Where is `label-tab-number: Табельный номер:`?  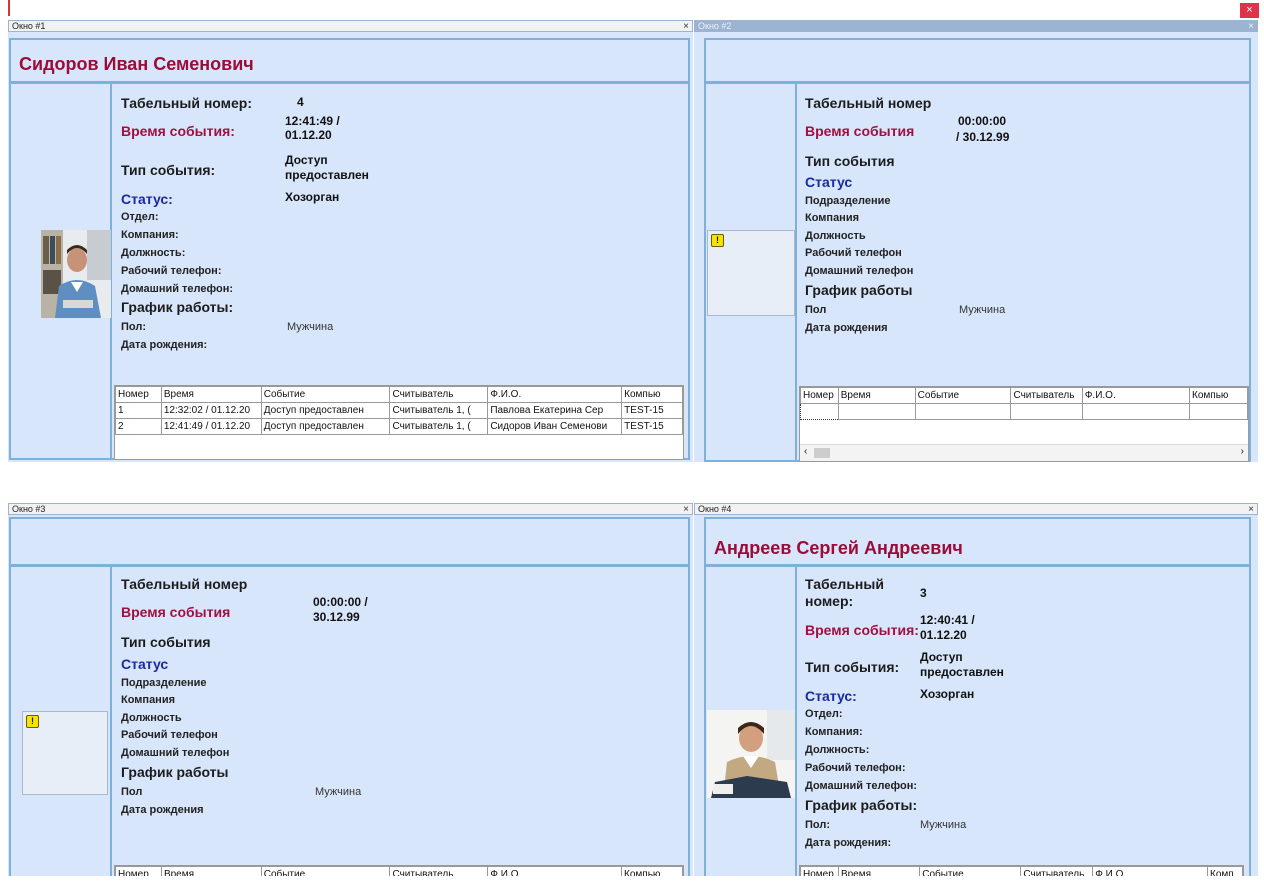
label-tab-number: Табельный номер: is located at coordinates (187, 103).